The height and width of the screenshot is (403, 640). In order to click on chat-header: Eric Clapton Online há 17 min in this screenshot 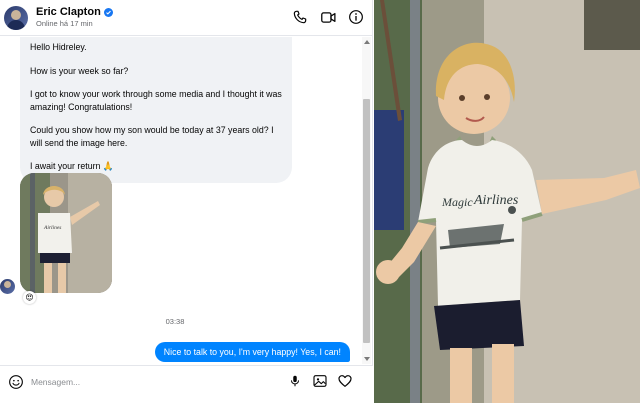, I will do `click(186, 18)`.